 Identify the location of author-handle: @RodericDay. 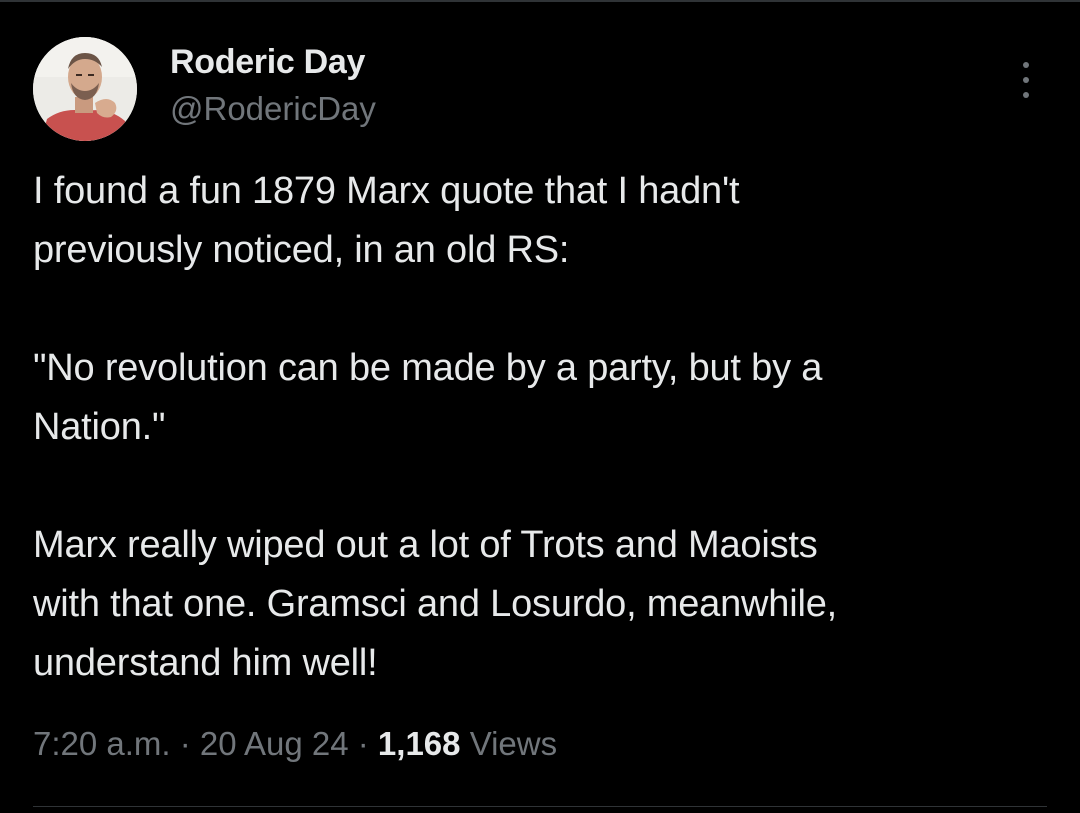
(273, 109).